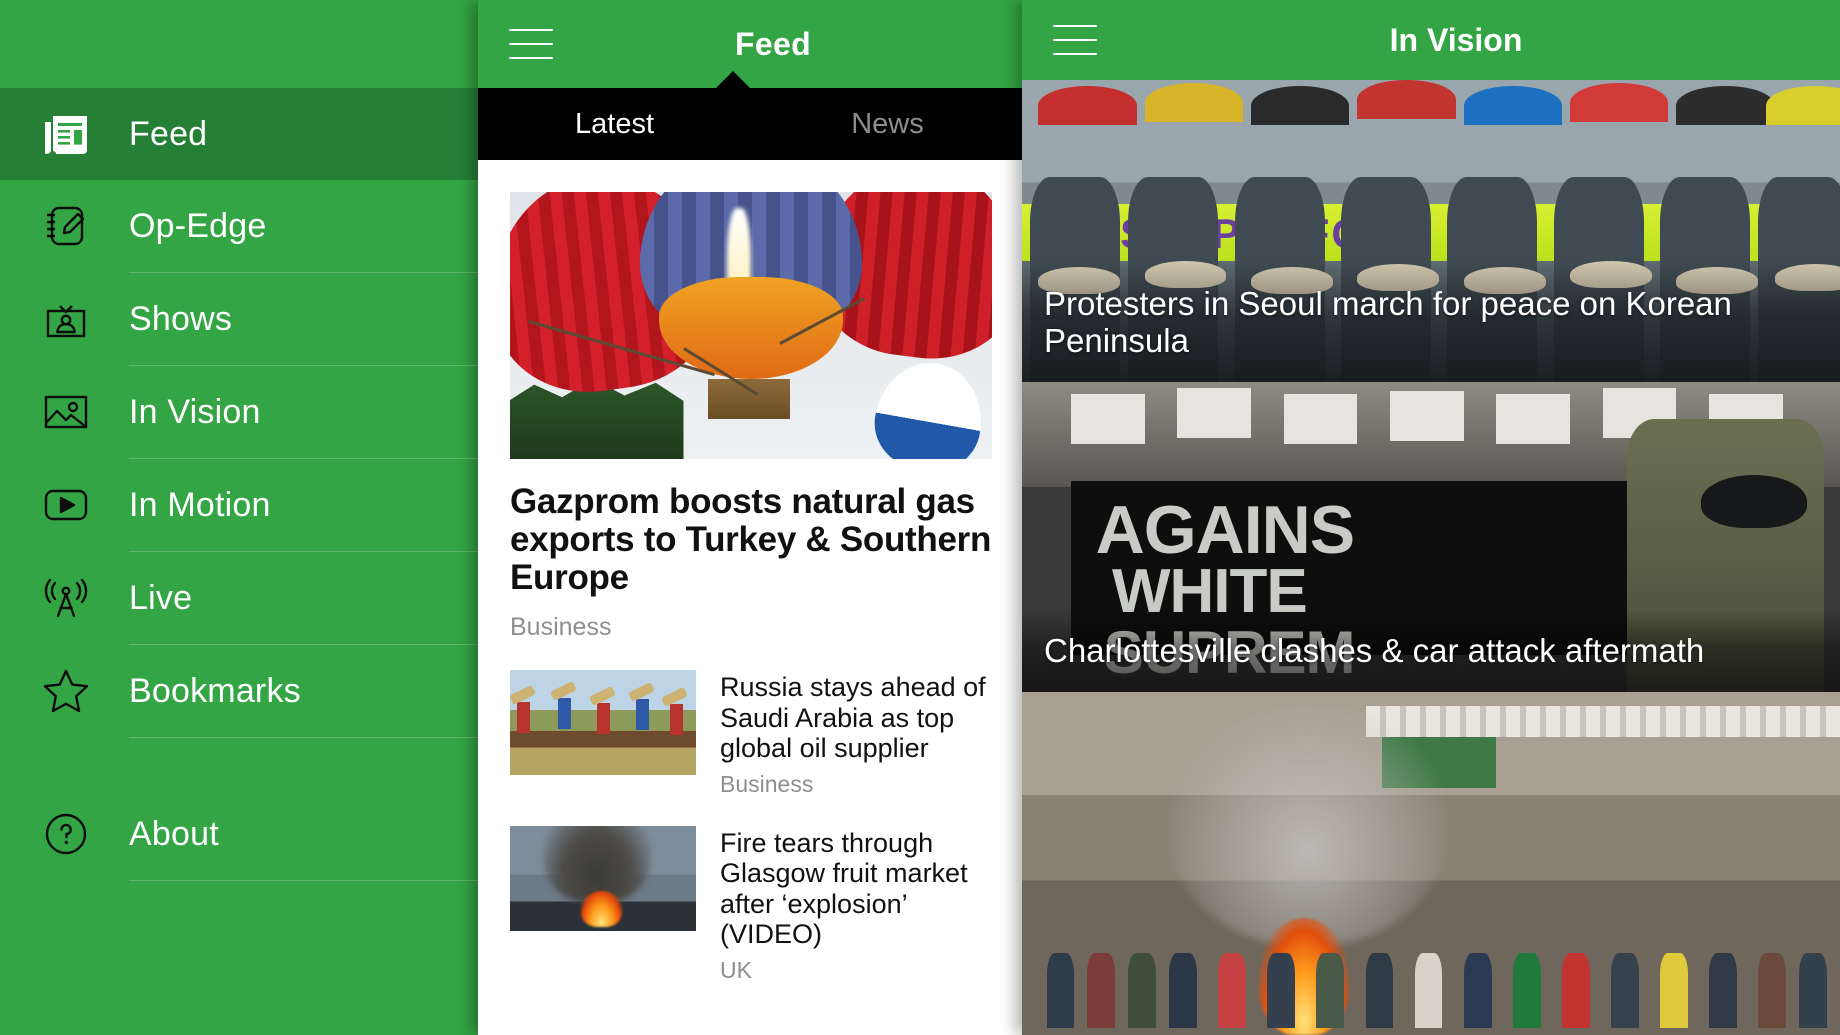  I want to click on feed-header: Feed, so click(751, 44).